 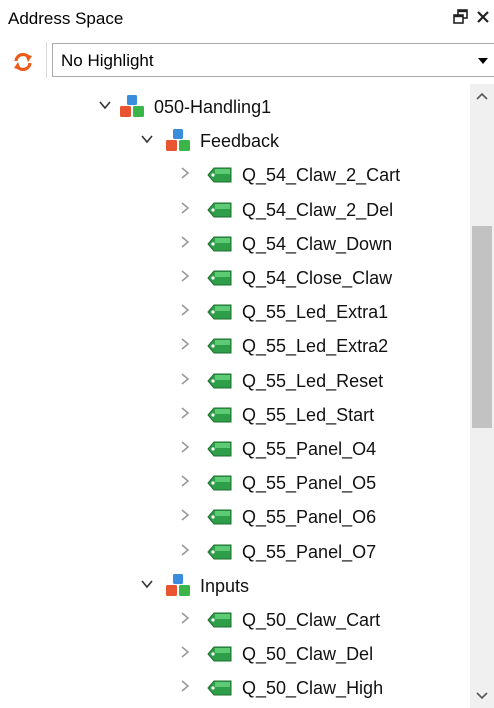 I want to click on tree-item-label: Feedback, so click(x=240, y=141).